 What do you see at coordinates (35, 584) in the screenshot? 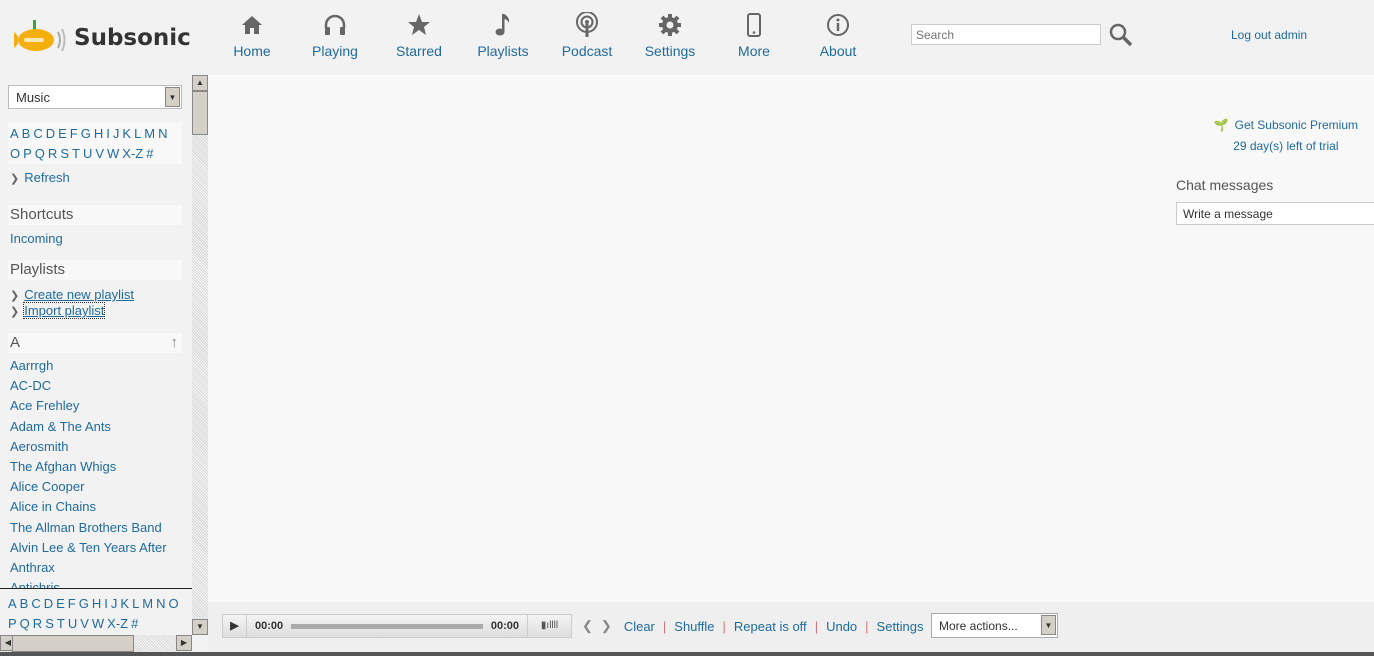
I see `artist-link: Antichris` at bounding box center [35, 584].